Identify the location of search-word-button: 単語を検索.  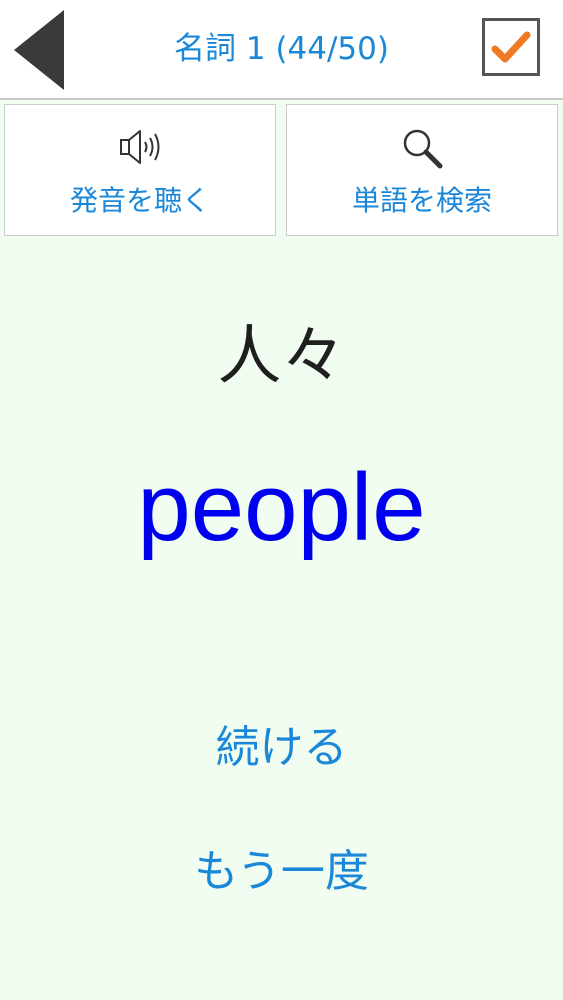
(422, 170).